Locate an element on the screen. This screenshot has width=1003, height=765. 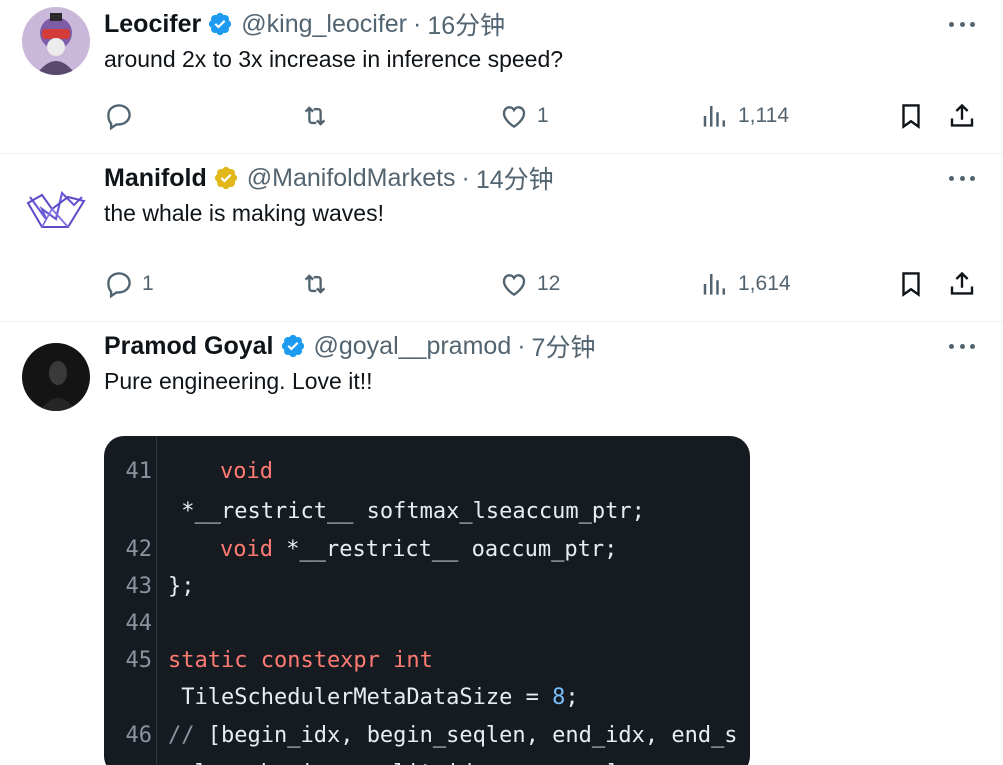
tweet-actions: 1 1,114 is located at coordinates (542, 116).